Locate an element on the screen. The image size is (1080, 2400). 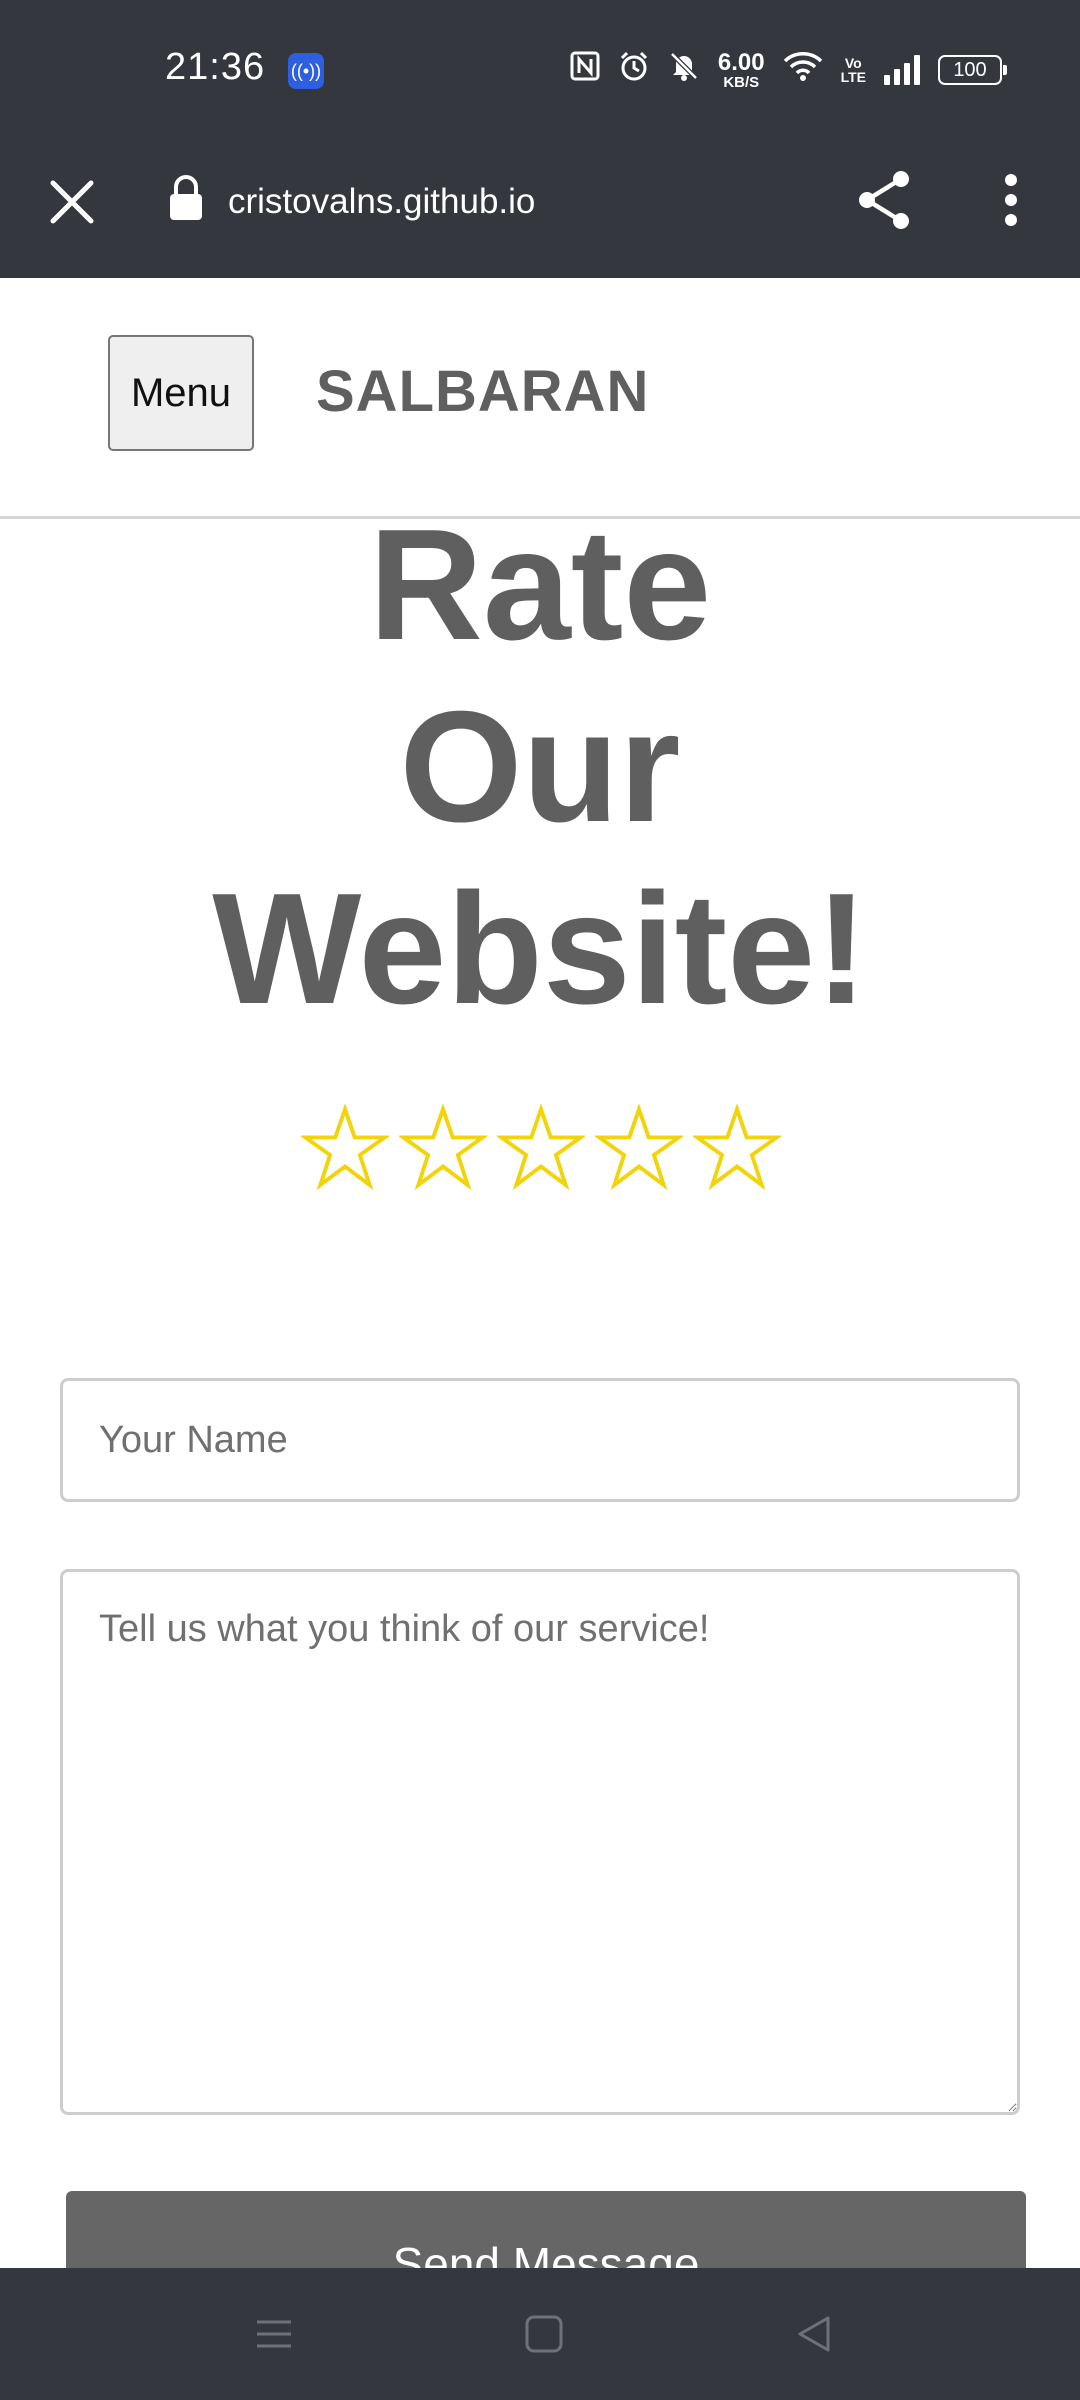
network-speed-value: 6.00 is located at coordinates (741, 62).